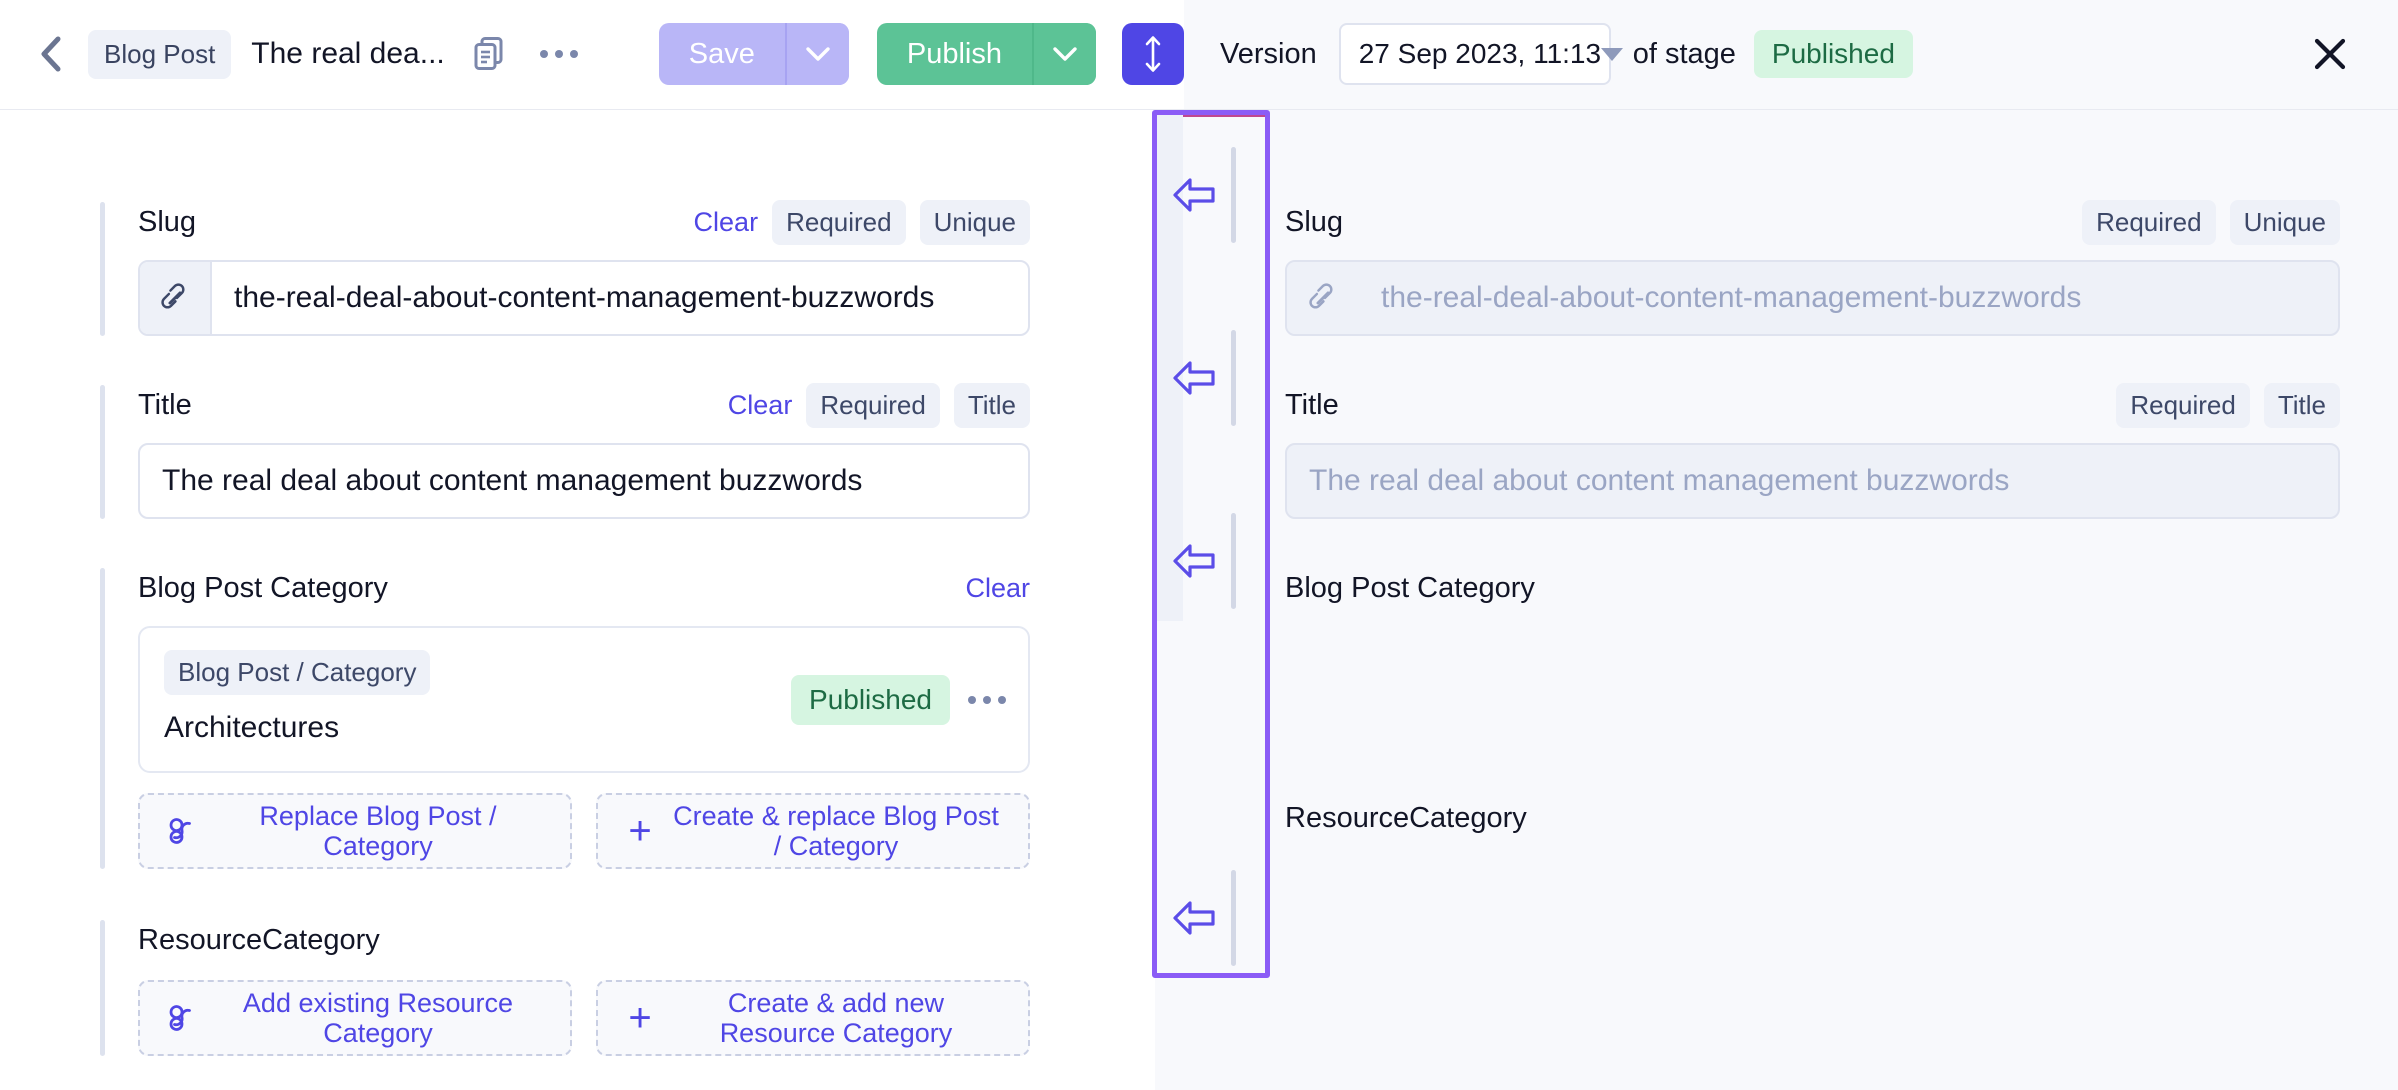 The image size is (2398, 1090). Describe the element at coordinates (991, 405) in the screenshot. I see `title-tag-title: Title` at that location.